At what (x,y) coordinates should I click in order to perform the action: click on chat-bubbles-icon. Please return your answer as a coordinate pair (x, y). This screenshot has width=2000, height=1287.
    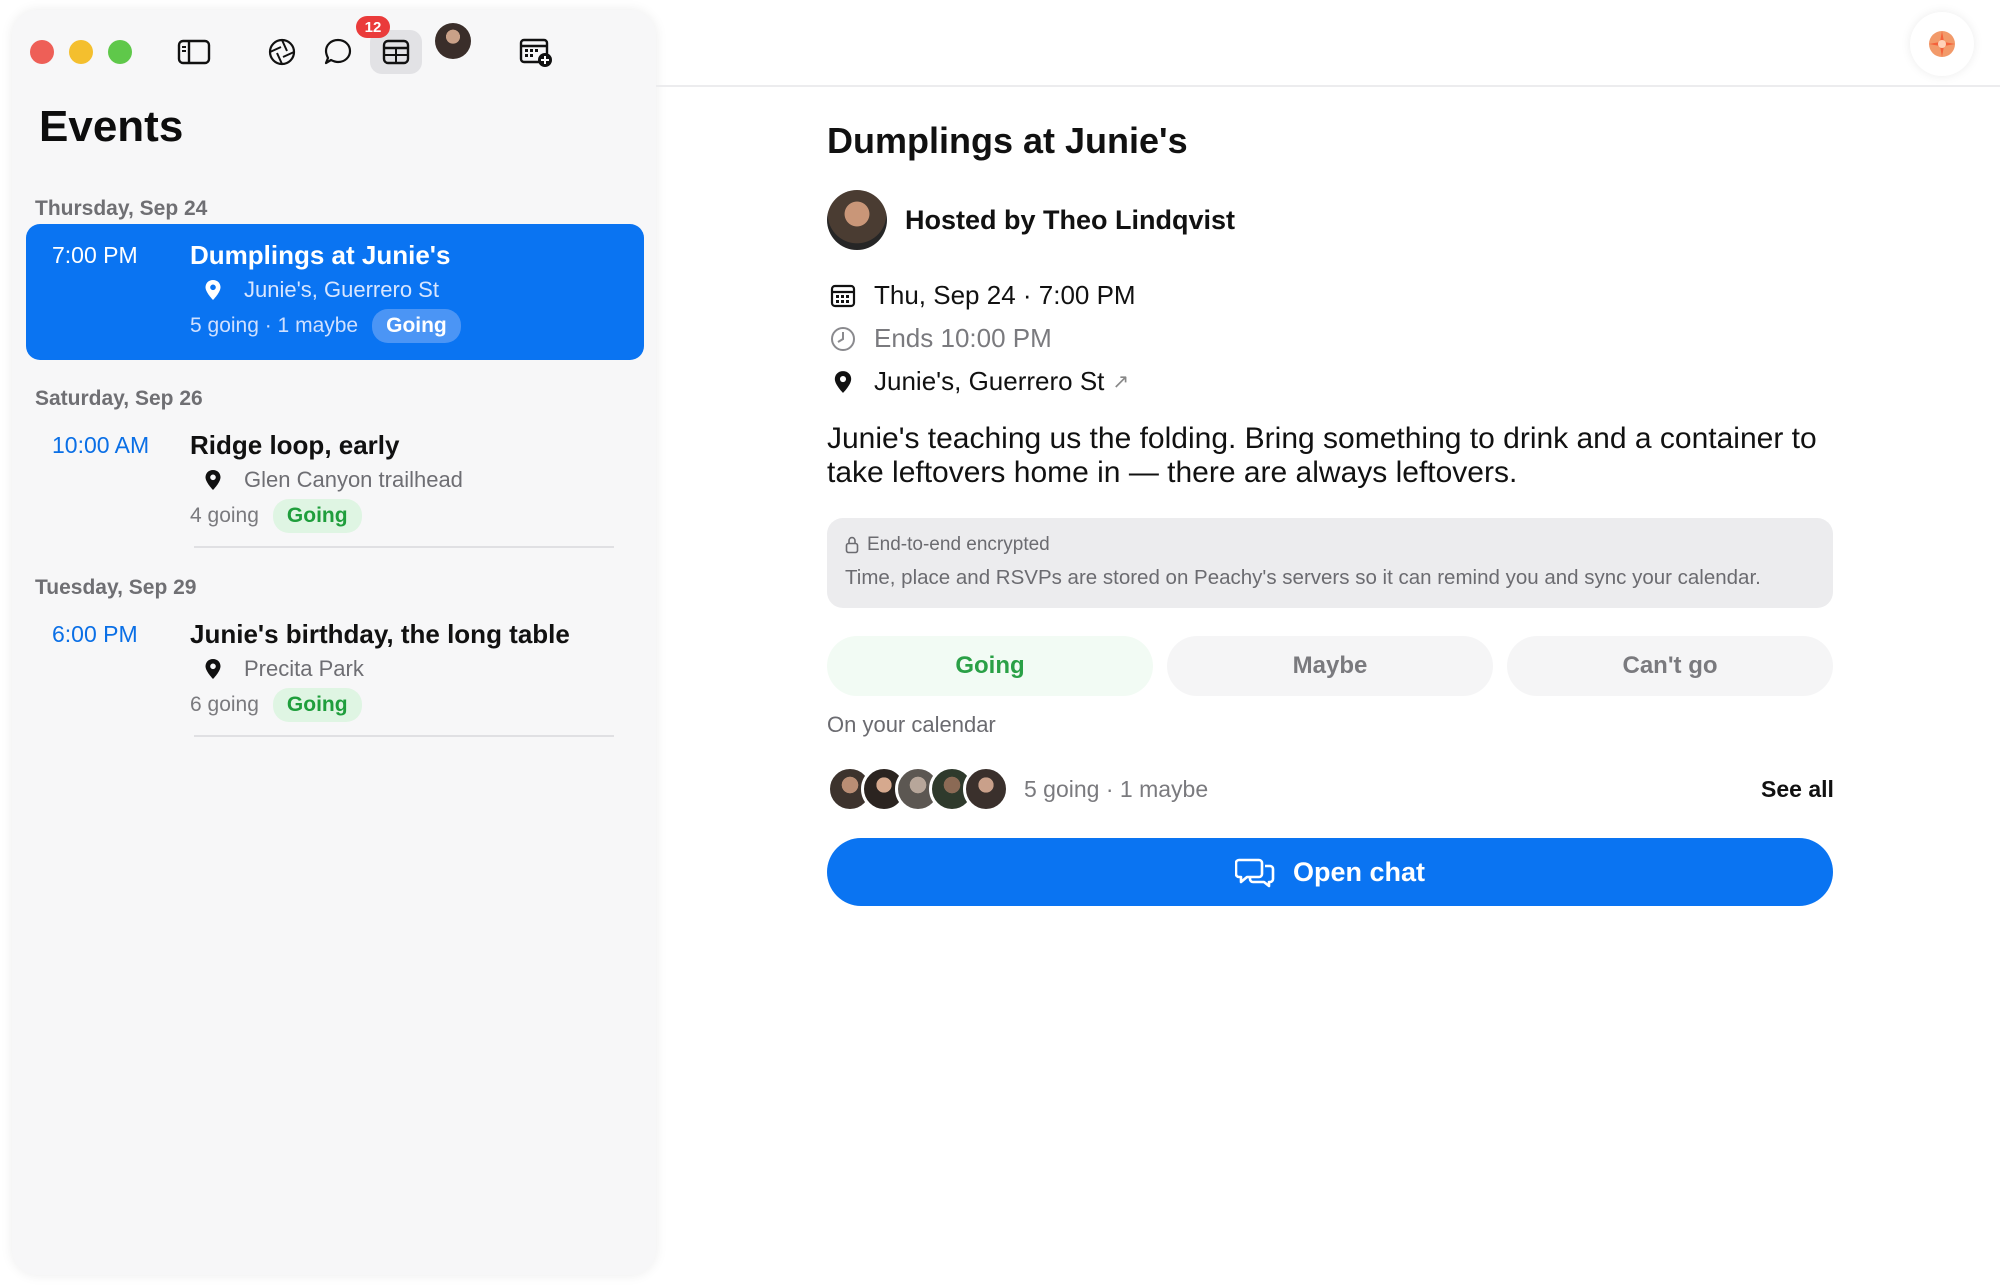
    Looking at the image, I should click on (1254, 873).